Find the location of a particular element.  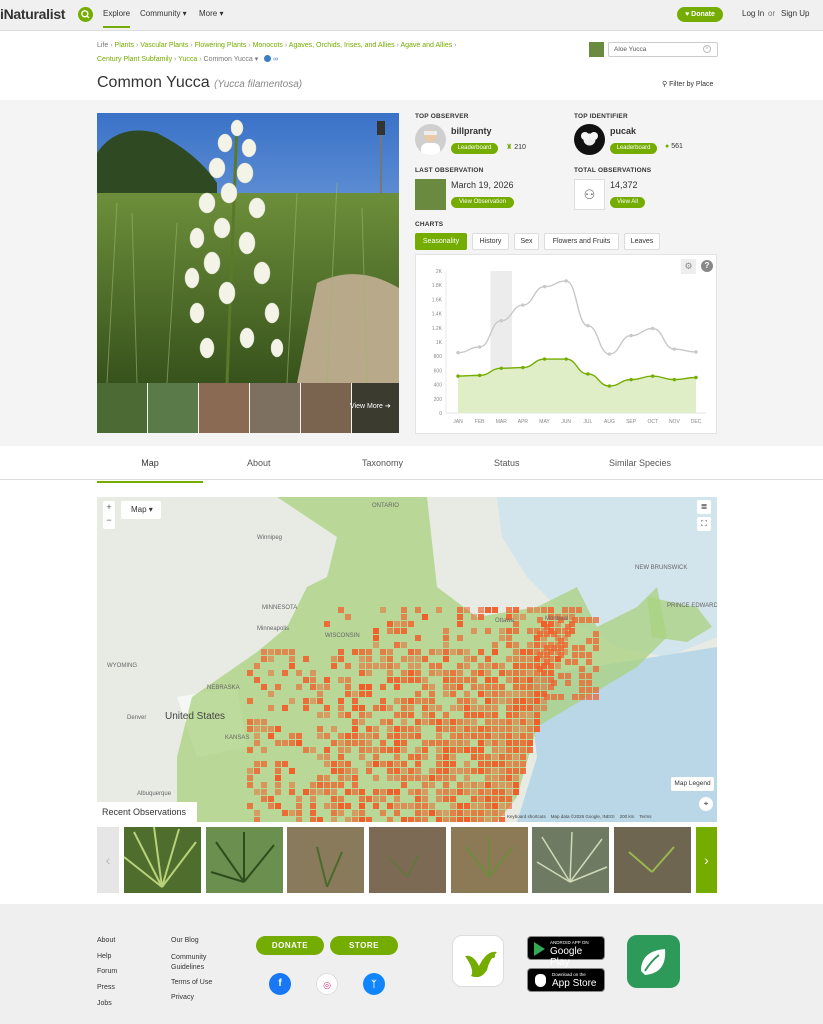

footer-about: About is located at coordinates (106, 940).